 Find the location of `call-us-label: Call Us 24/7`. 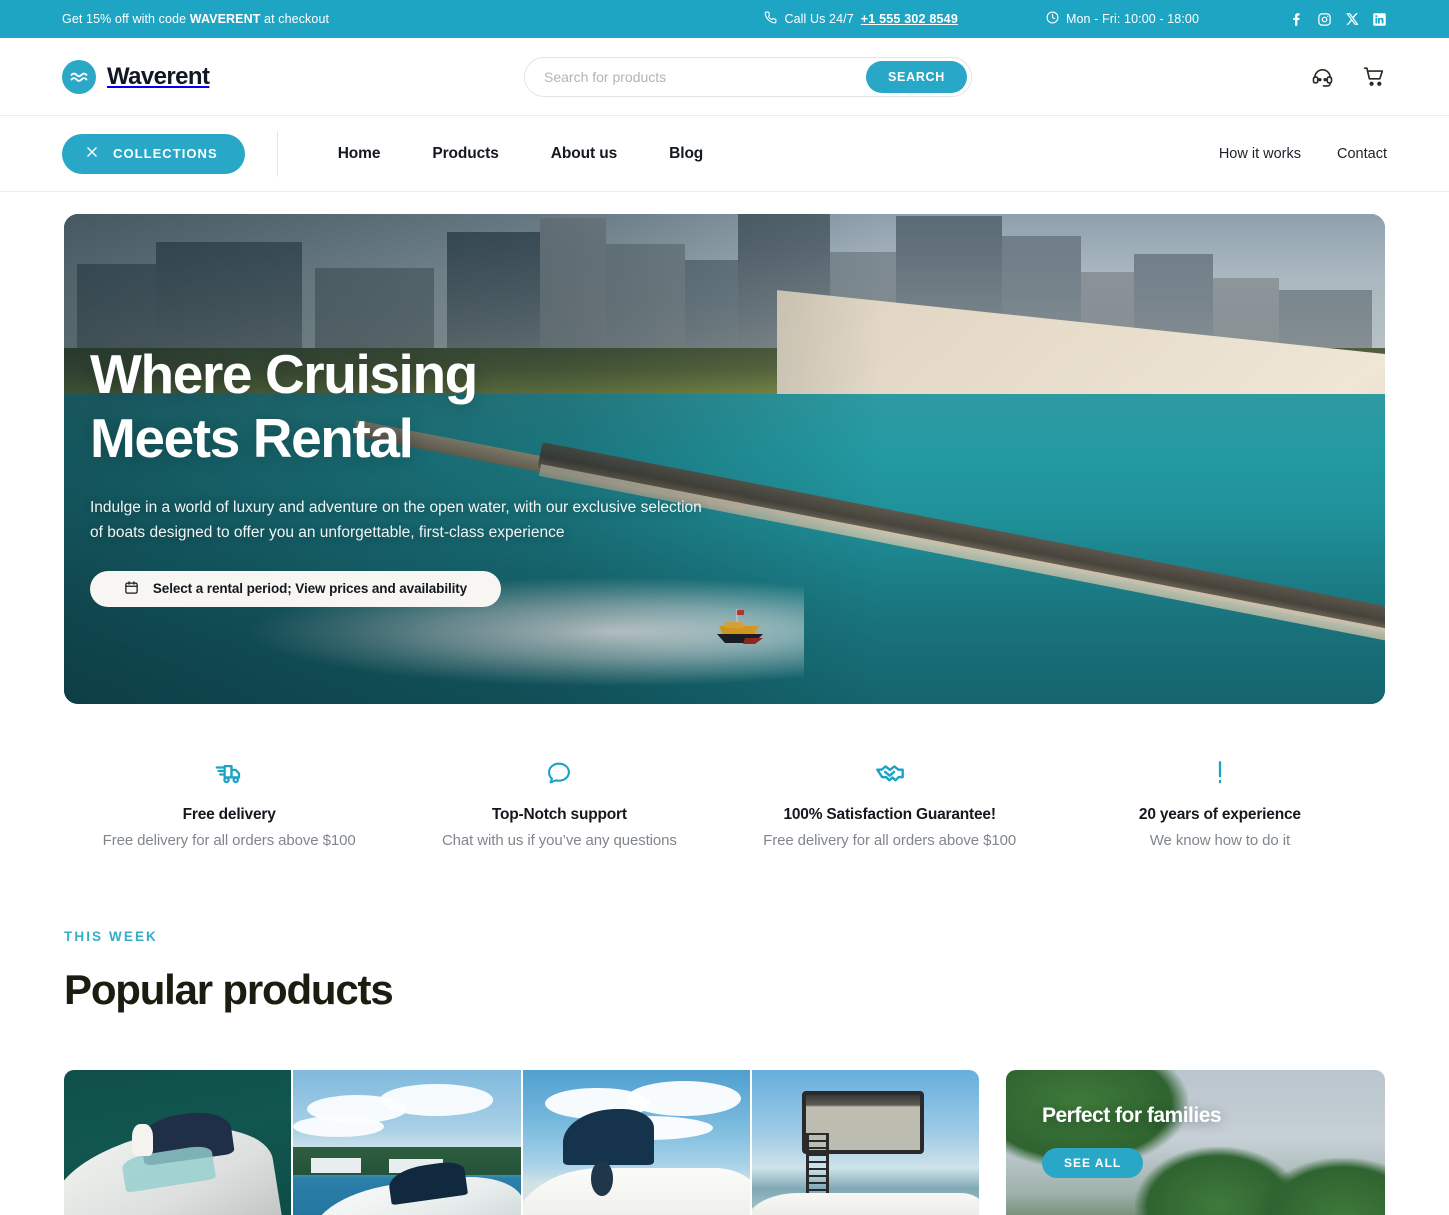

call-us-label: Call Us 24/7 is located at coordinates (819, 19).